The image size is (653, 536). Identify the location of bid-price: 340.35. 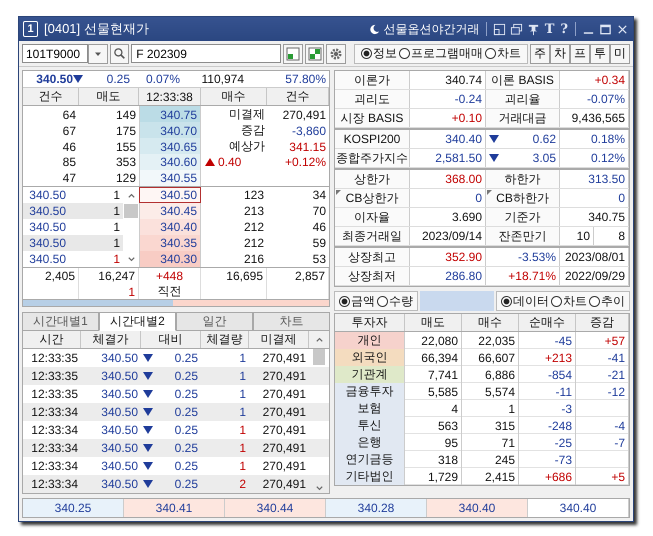
(170, 243).